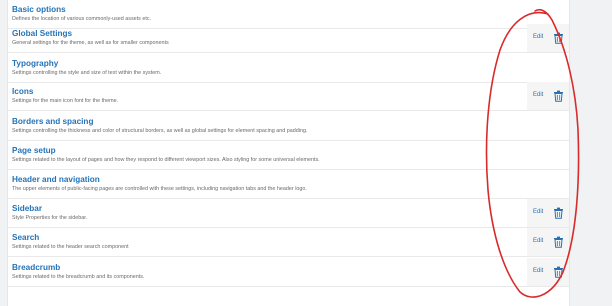 The height and width of the screenshot is (306, 612). I want to click on row-title: Icons, so click(22, 91).